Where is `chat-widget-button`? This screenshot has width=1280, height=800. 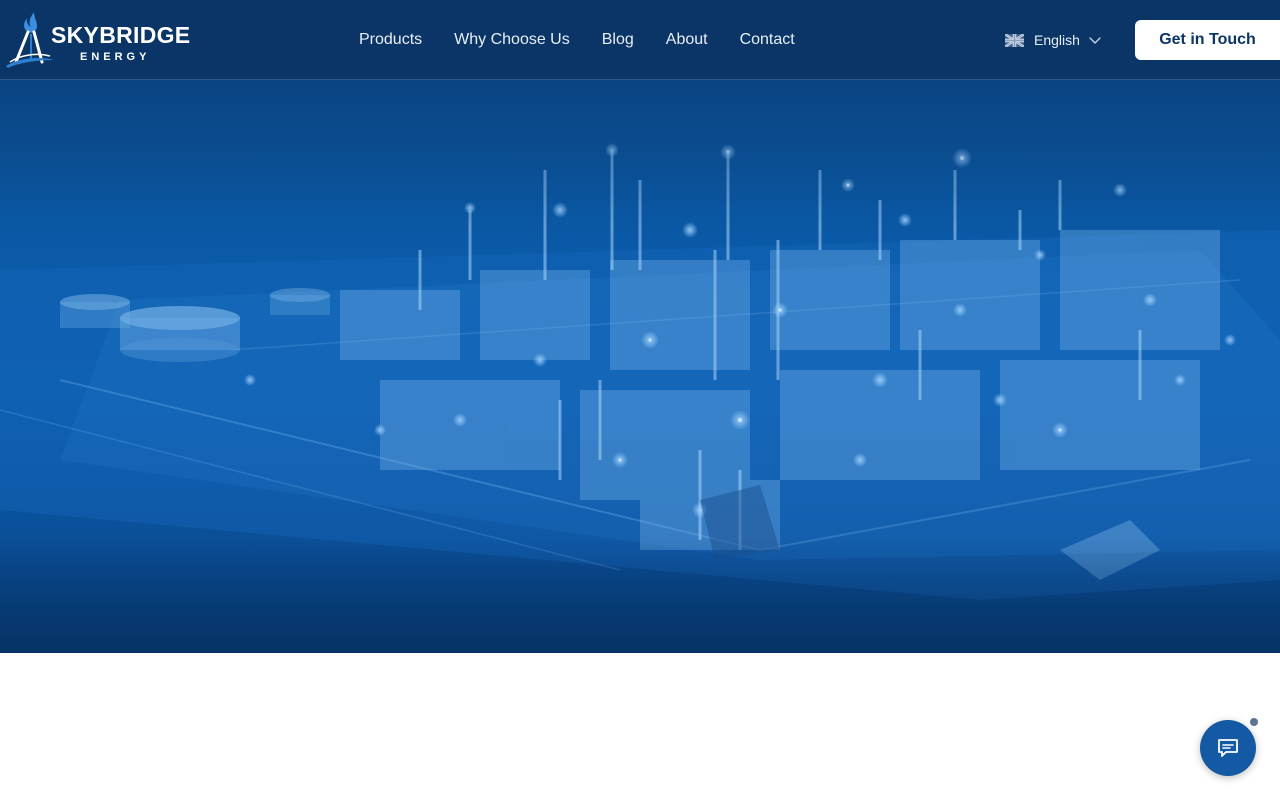 chat-widget-button is located at coordinates (1228, 748).